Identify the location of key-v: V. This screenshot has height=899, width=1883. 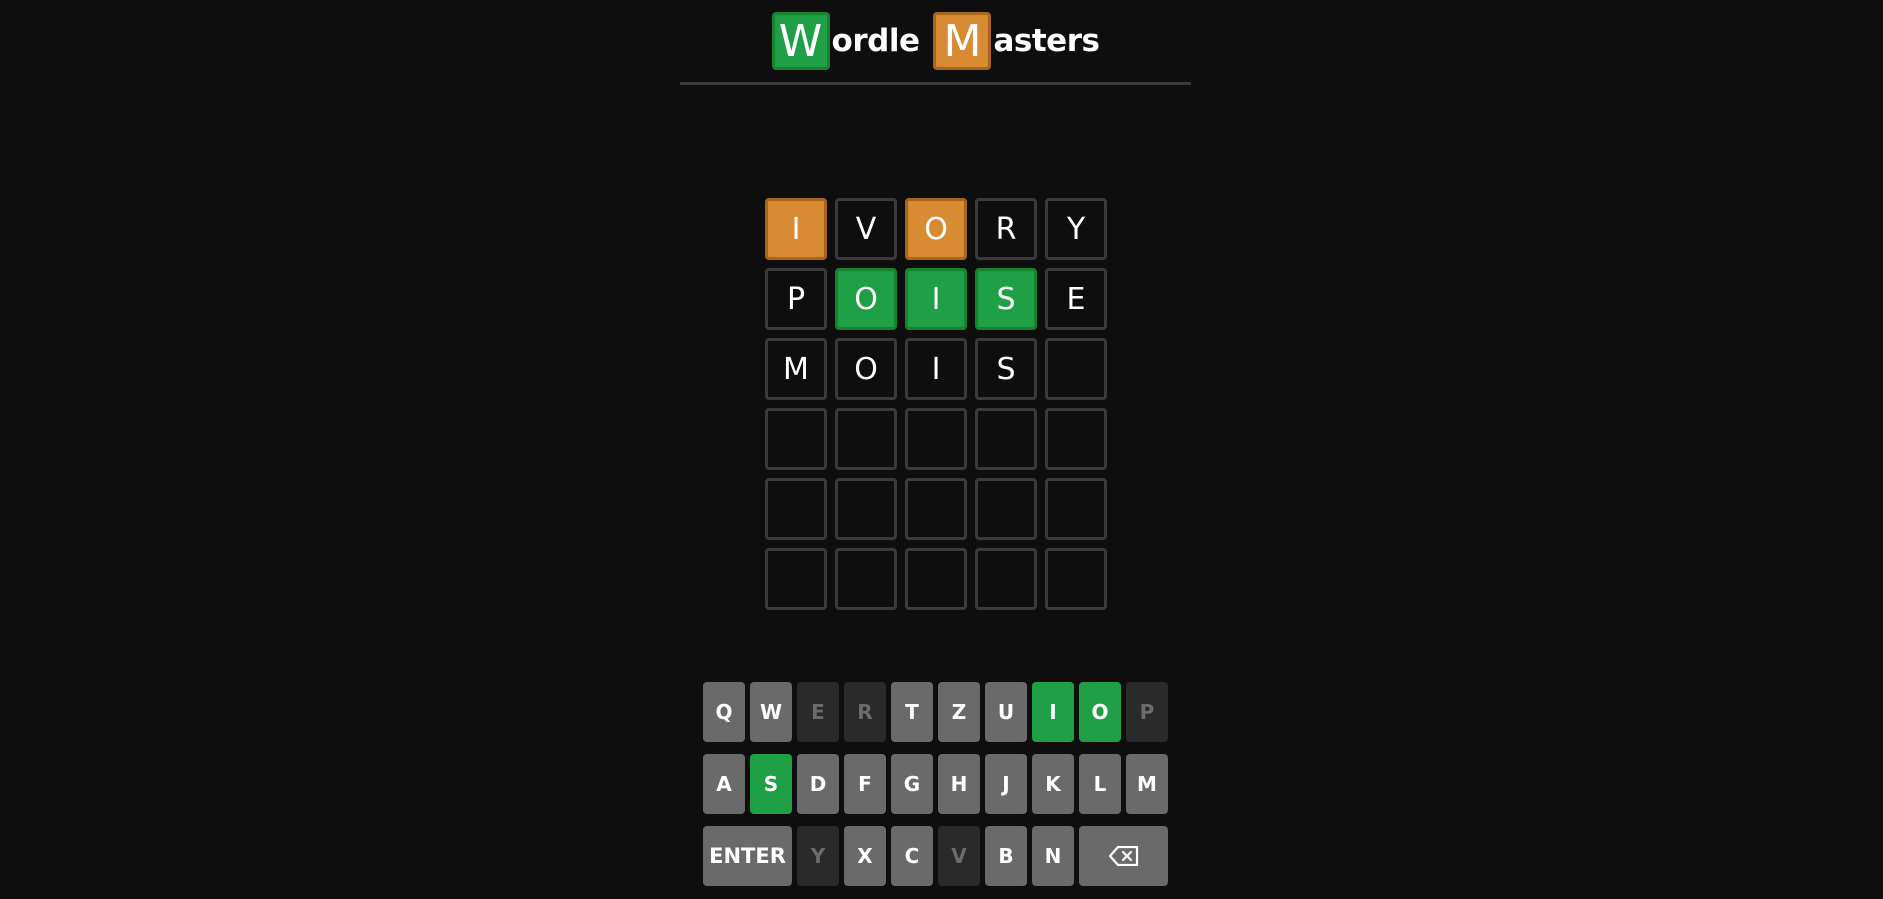
(959, 856).